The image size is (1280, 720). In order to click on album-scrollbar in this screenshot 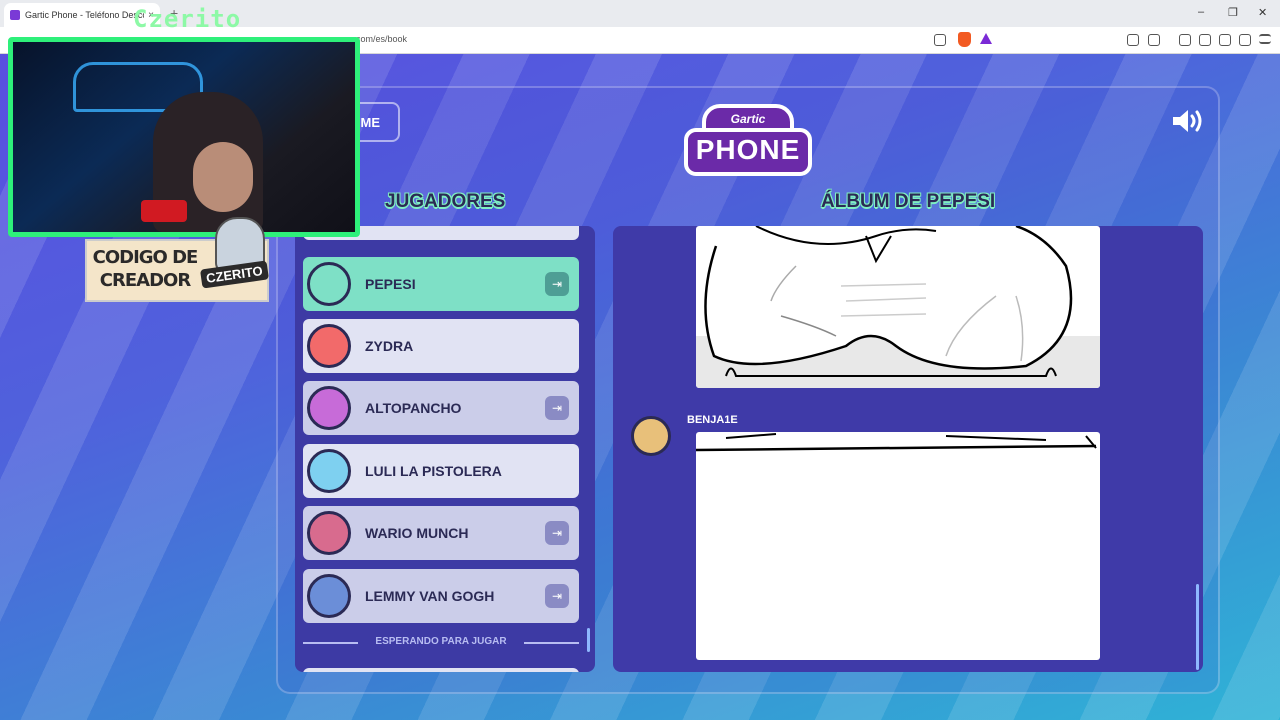, I will do `click(1197, 627)`.